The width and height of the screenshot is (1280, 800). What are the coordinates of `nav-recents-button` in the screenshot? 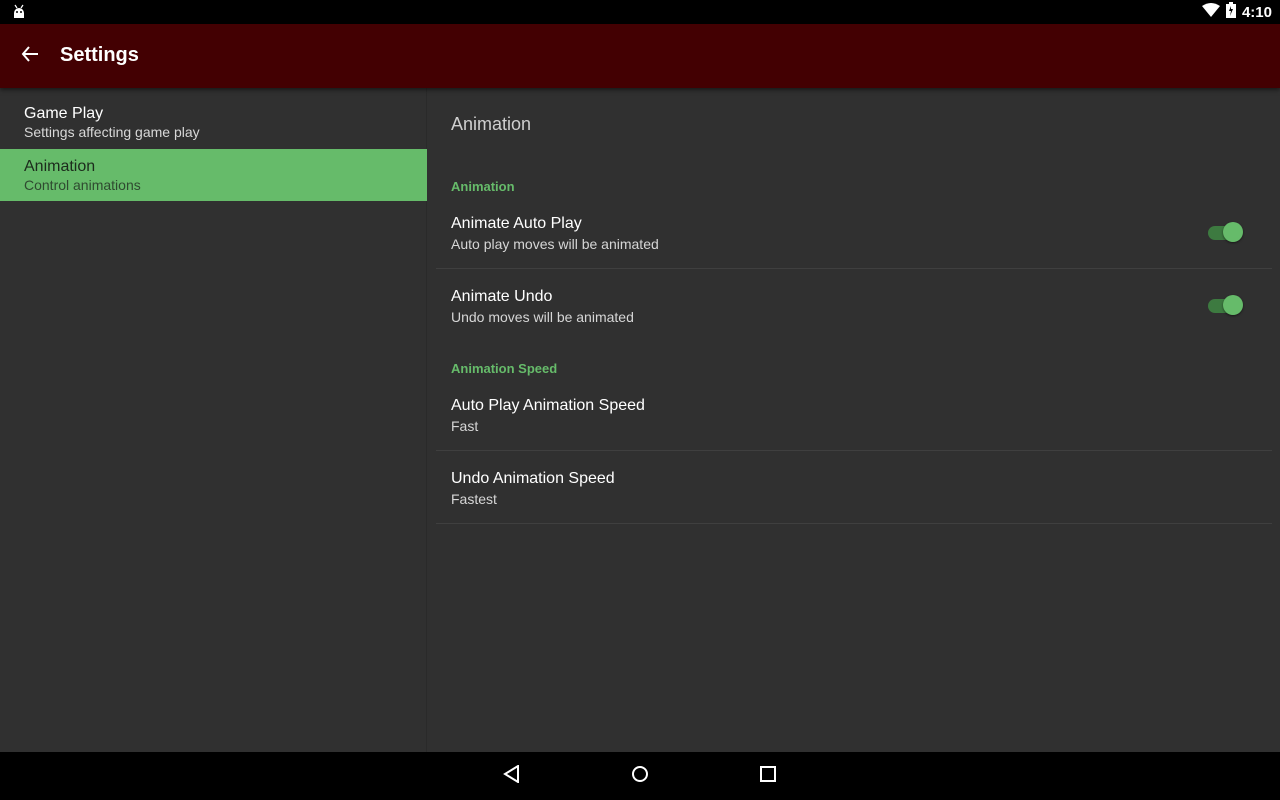 It's located at (768, 776).